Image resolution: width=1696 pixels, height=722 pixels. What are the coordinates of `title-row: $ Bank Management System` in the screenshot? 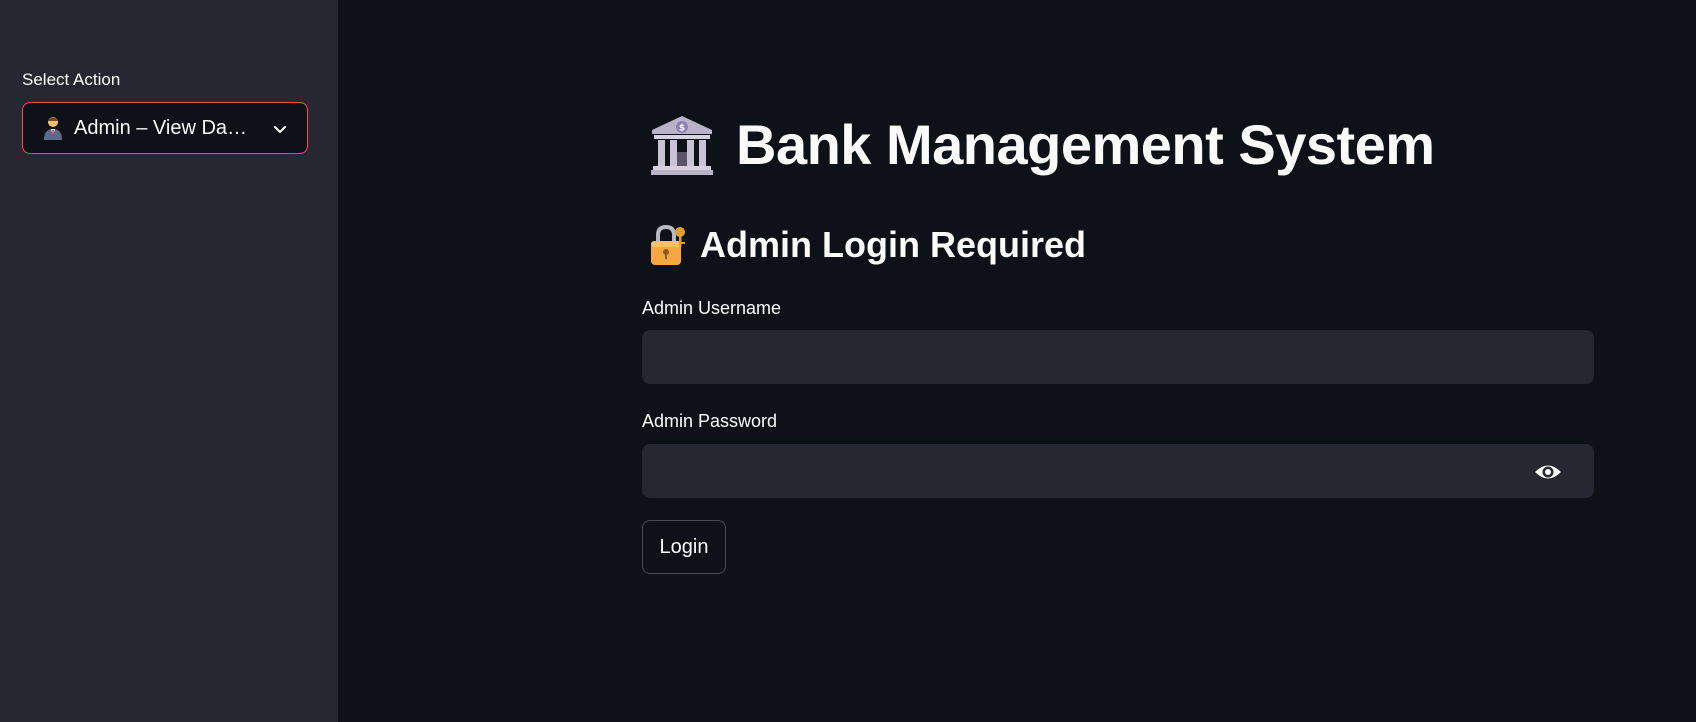 It's located at (1042, 144).